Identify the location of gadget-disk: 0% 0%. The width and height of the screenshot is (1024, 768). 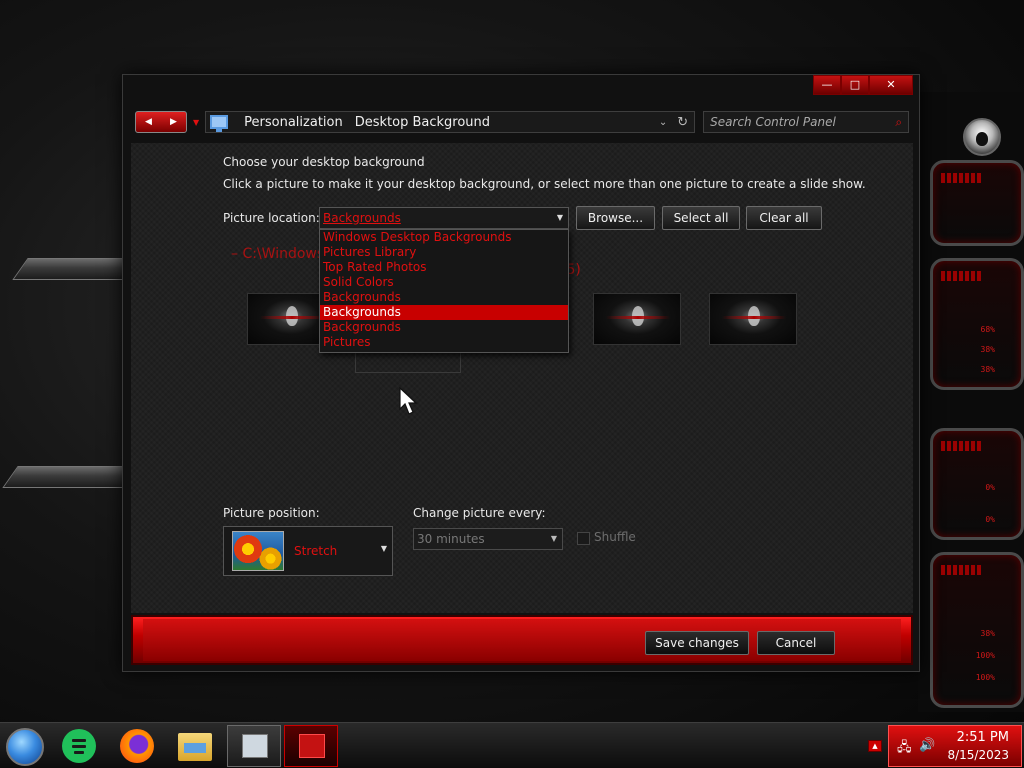
(977, 484).